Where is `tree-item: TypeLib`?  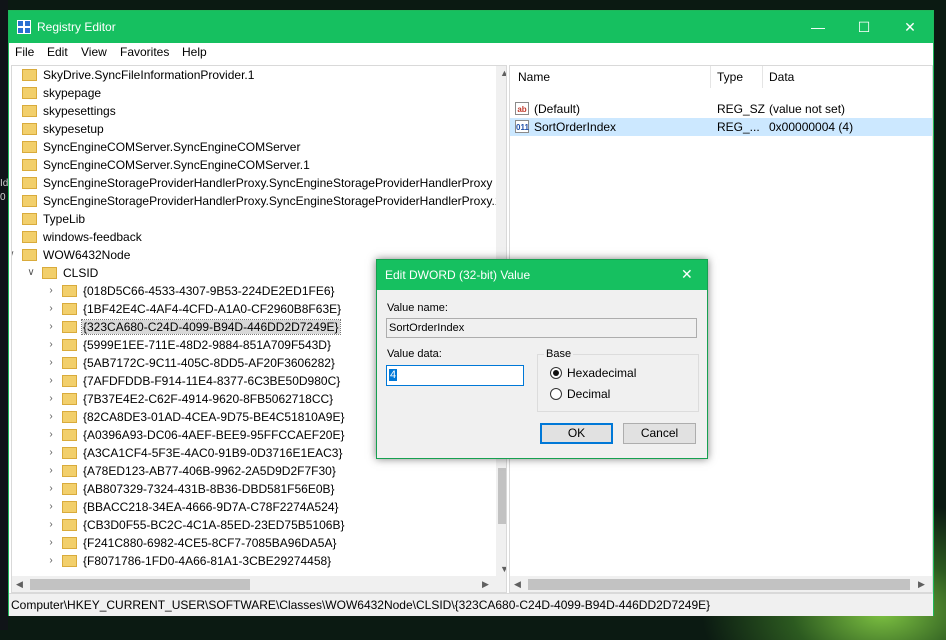
tree-item: TypeLib is located at coordinates (54, 219).